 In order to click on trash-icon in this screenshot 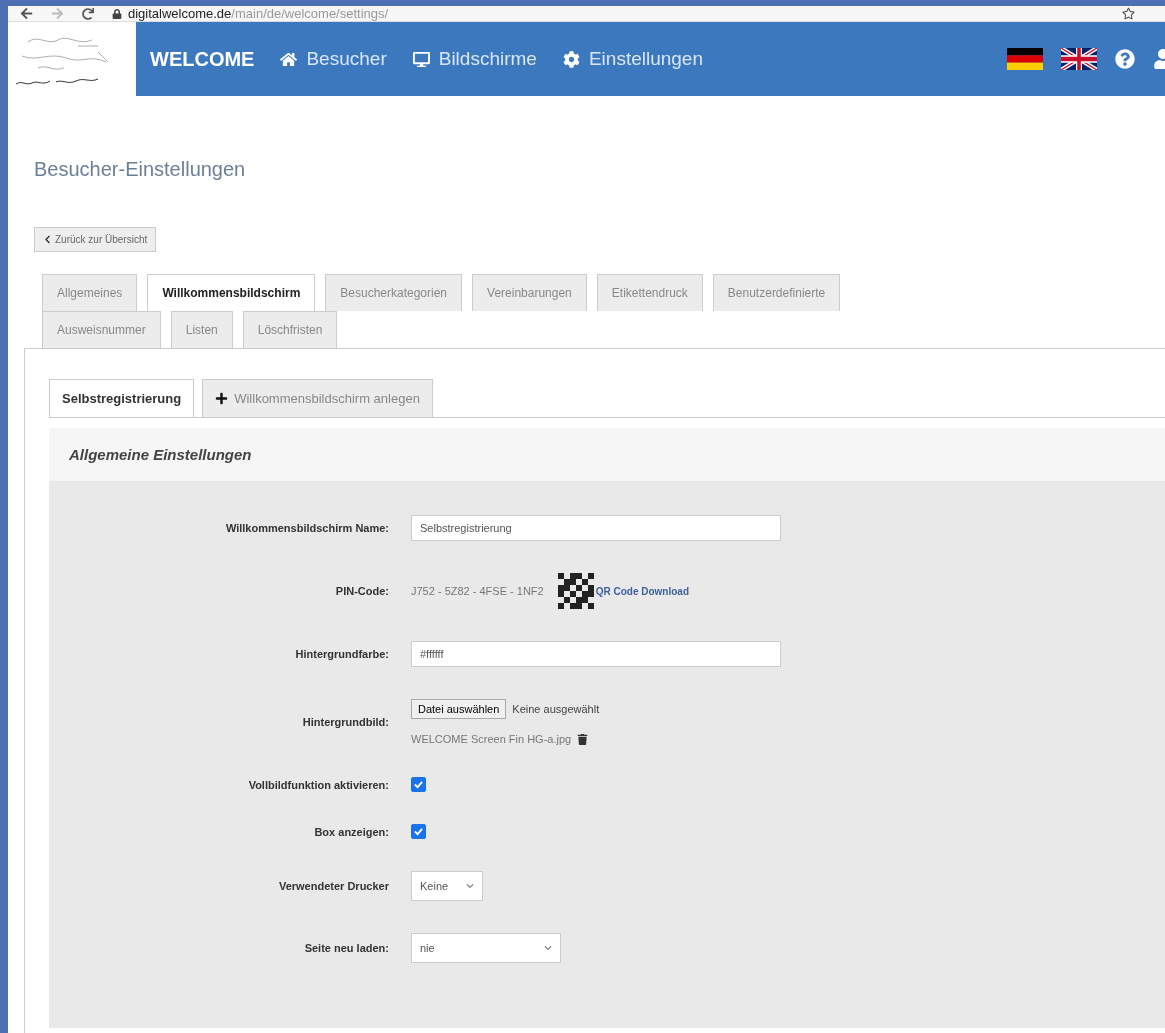, I will do `click(583, 739)`.